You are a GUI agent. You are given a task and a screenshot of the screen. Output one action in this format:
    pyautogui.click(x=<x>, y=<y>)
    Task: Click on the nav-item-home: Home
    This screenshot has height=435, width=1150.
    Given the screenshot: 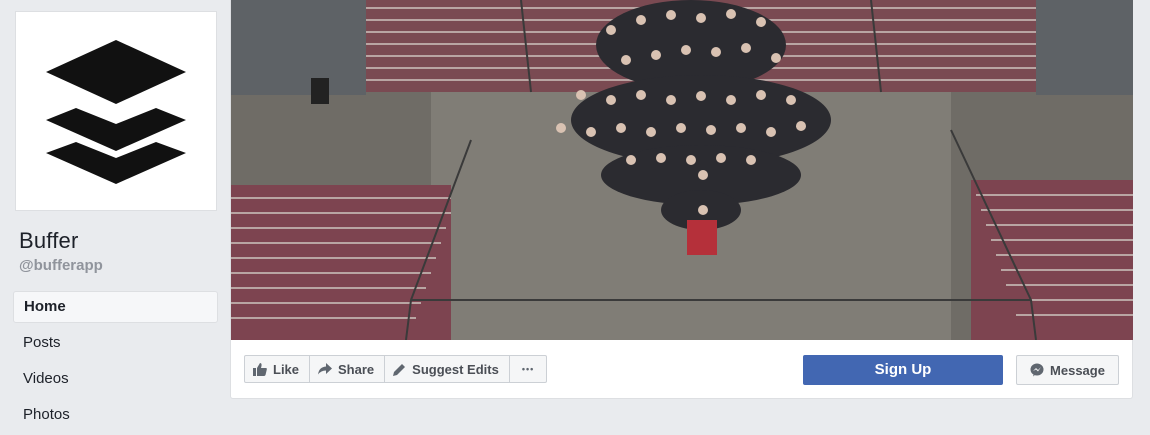 What is the action you would take?
    pyautogui.click(x=115, y=307)
    